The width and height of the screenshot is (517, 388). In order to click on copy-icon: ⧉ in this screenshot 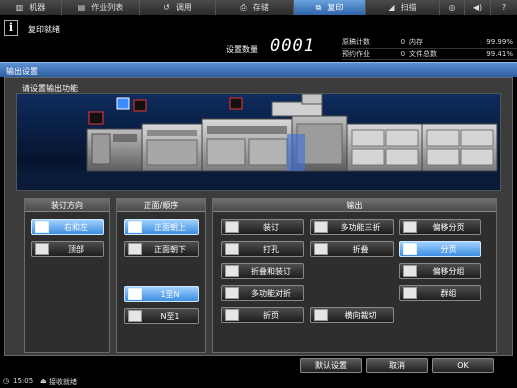, I will do `click(318, 7)`.